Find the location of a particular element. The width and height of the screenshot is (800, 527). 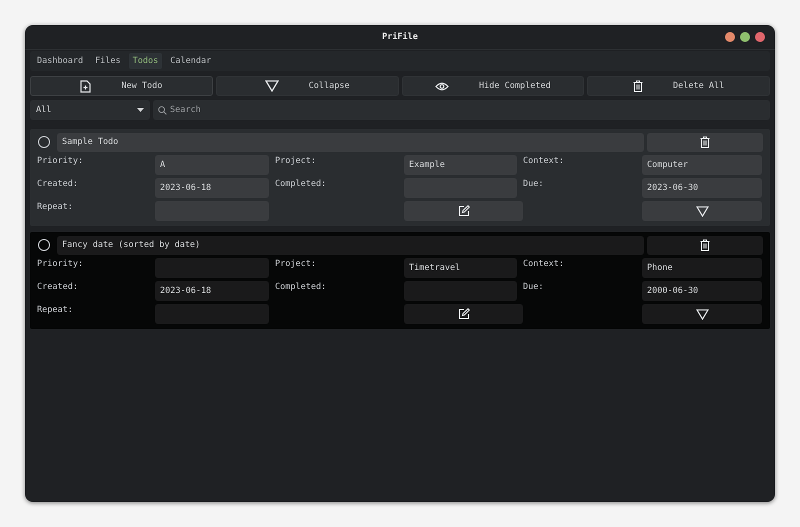

input-field: Timetravel is located at coordinates (460, 268).